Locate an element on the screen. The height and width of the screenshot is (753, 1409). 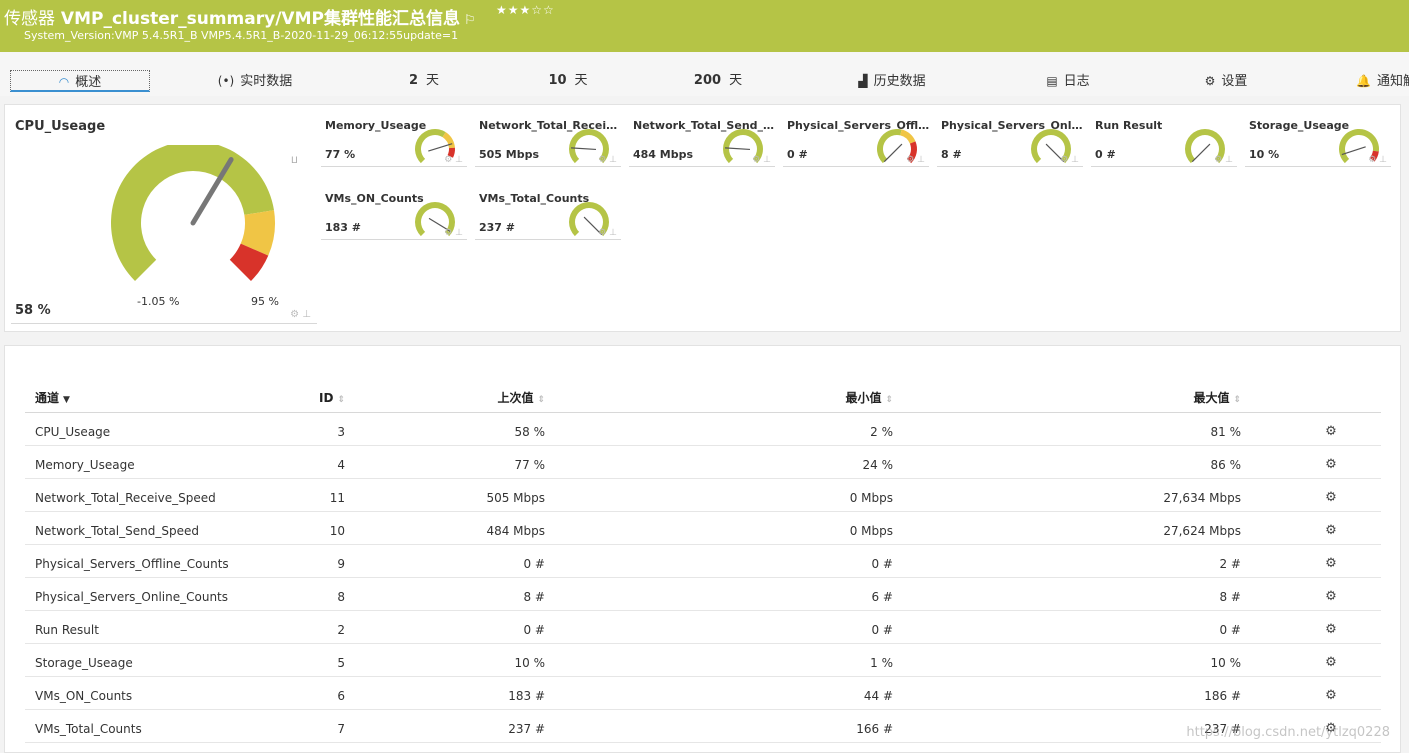
col-header-last: 上次值 ⇕ is located at coordinates (445, 398).